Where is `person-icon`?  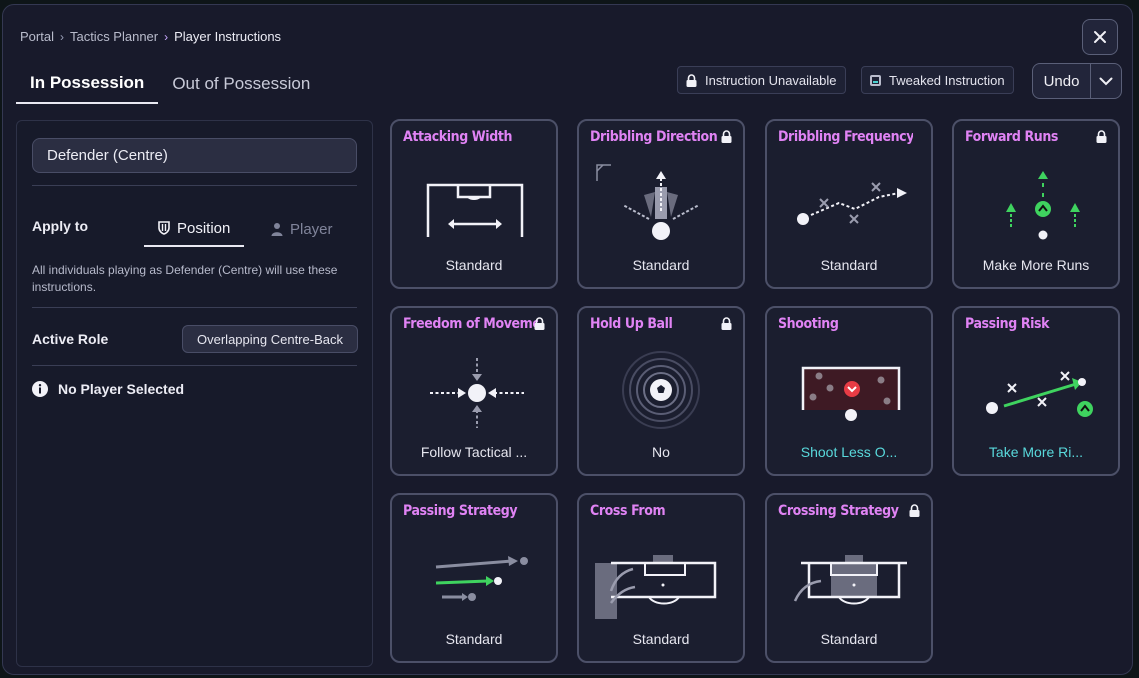
person-icon is located at coordinates (277, 229).